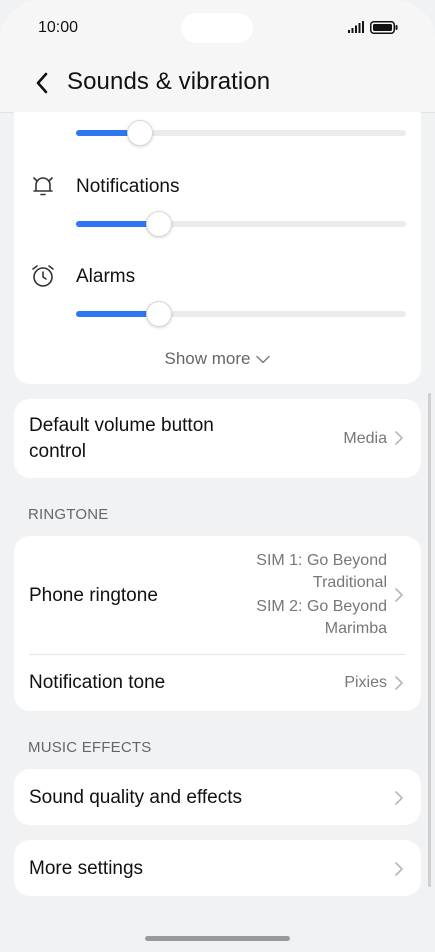 This screenshot has height=952, width=435. I want to click on media-volume-slider, so click(241, 133).